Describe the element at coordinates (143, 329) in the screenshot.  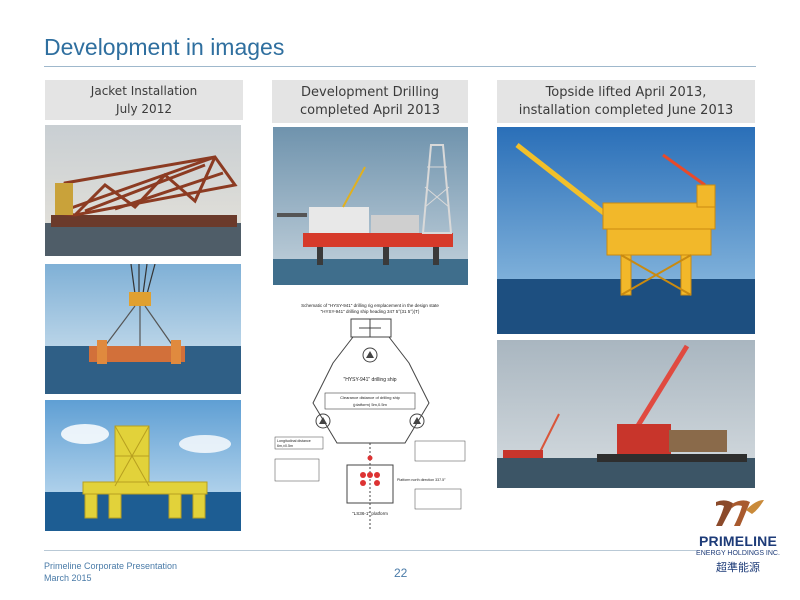
I see `photo-jacket-lifting` at that location.